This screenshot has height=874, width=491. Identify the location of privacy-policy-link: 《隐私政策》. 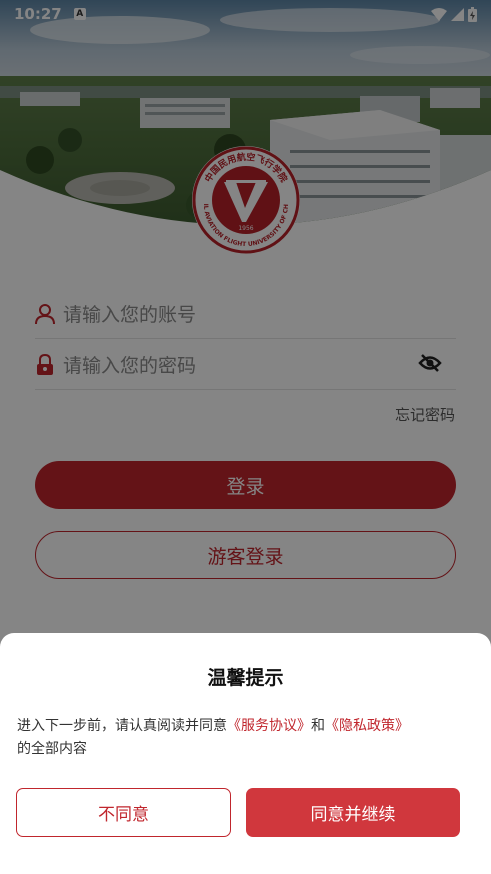
(367, 726).